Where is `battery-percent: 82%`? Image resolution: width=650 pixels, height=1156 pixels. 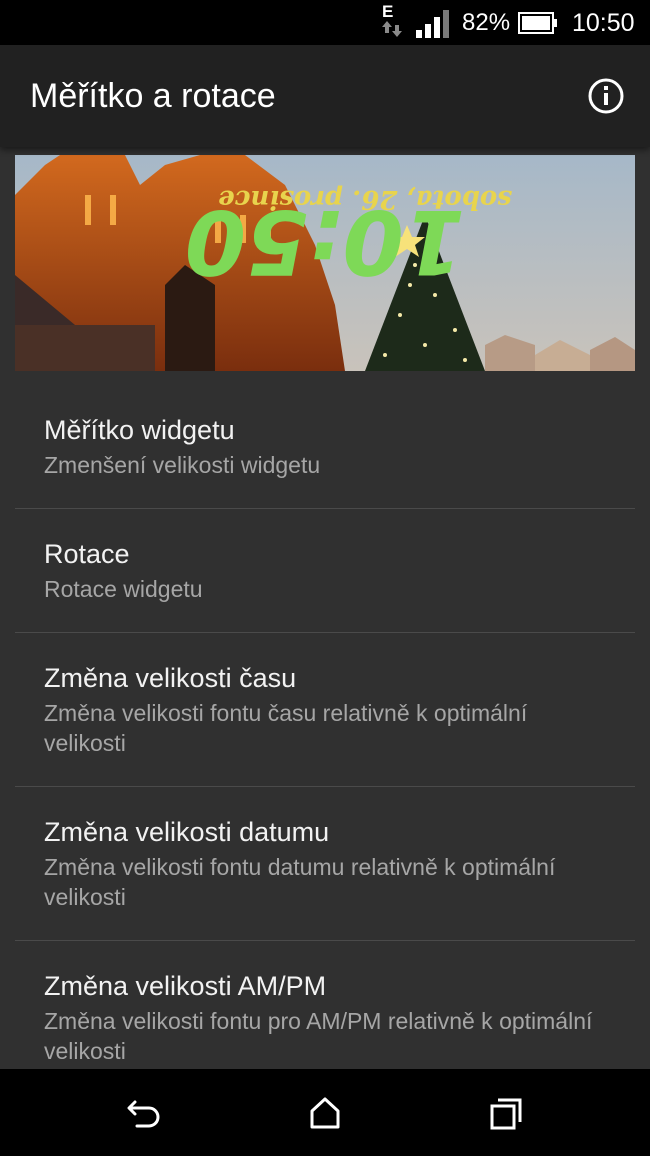
battery-percent: 82% is located at coordinates (486, 22).